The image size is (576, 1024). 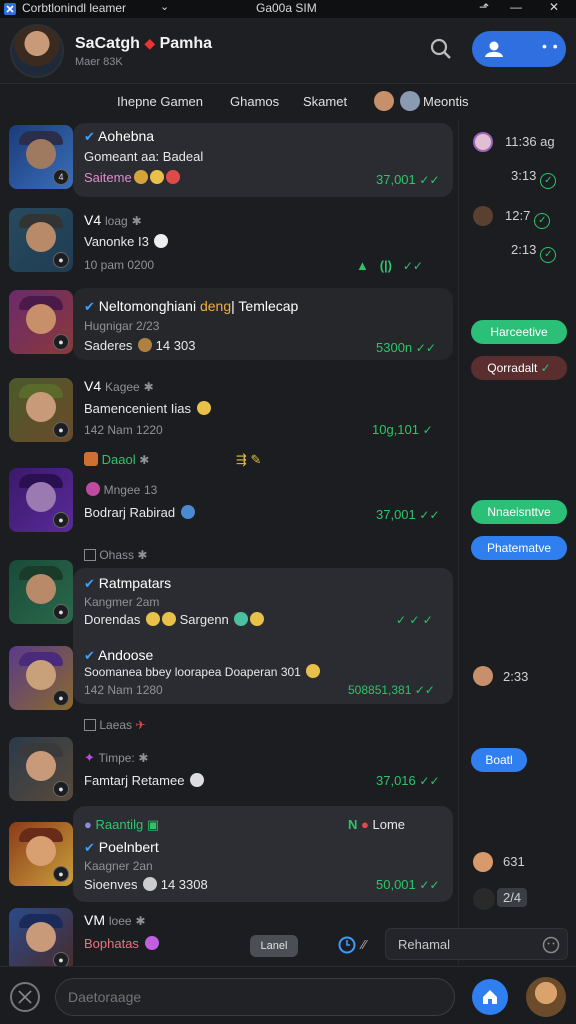 What do you see at coordinates (119, 265) in the screenshot?
I see `list-item-meta: 10 pam 0200` at bounding box center [119, 265].